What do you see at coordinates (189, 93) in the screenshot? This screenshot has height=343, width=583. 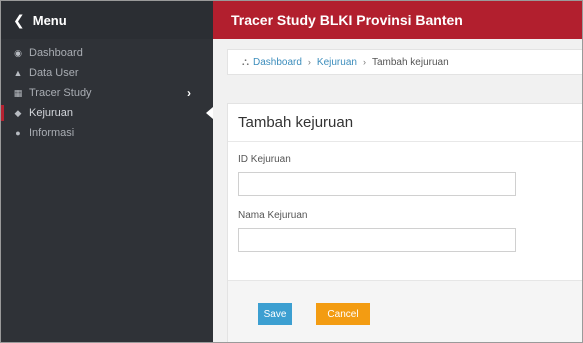 I see `chevron-right-icon: ›` at bounding box center [189, 93].